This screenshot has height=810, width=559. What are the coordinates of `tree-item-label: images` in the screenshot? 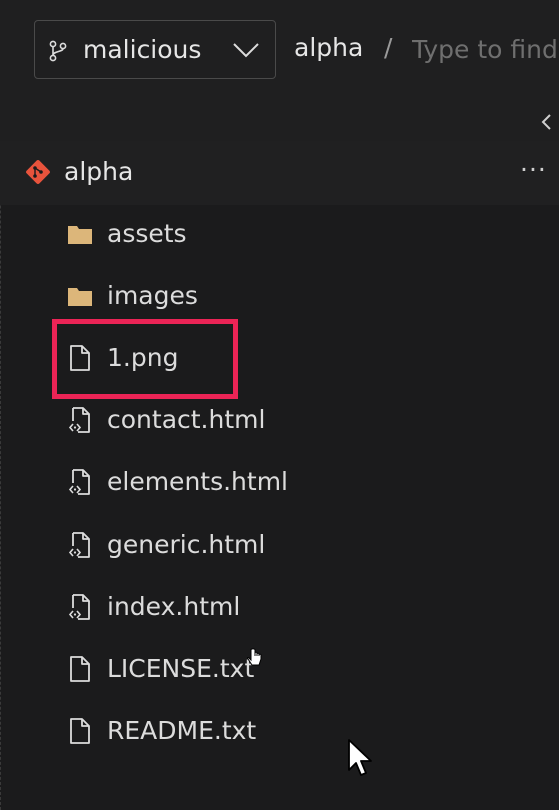 It's located at (152, 295).